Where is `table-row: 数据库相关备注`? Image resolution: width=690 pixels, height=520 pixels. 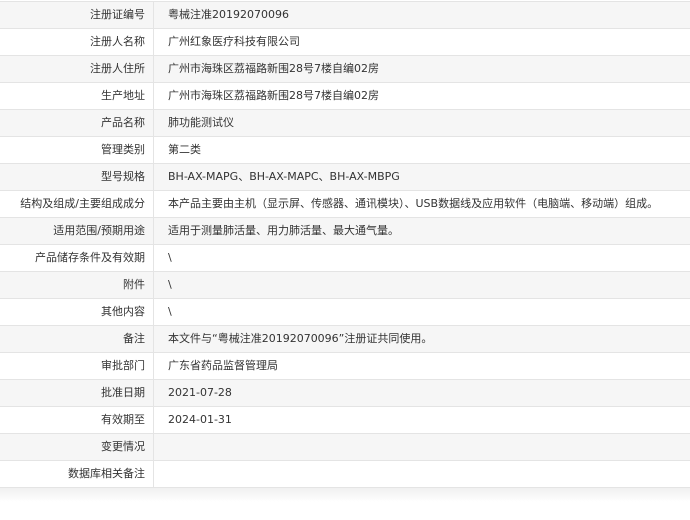 table-row: 数据库相关备注 is located at coordinates (345, 474).